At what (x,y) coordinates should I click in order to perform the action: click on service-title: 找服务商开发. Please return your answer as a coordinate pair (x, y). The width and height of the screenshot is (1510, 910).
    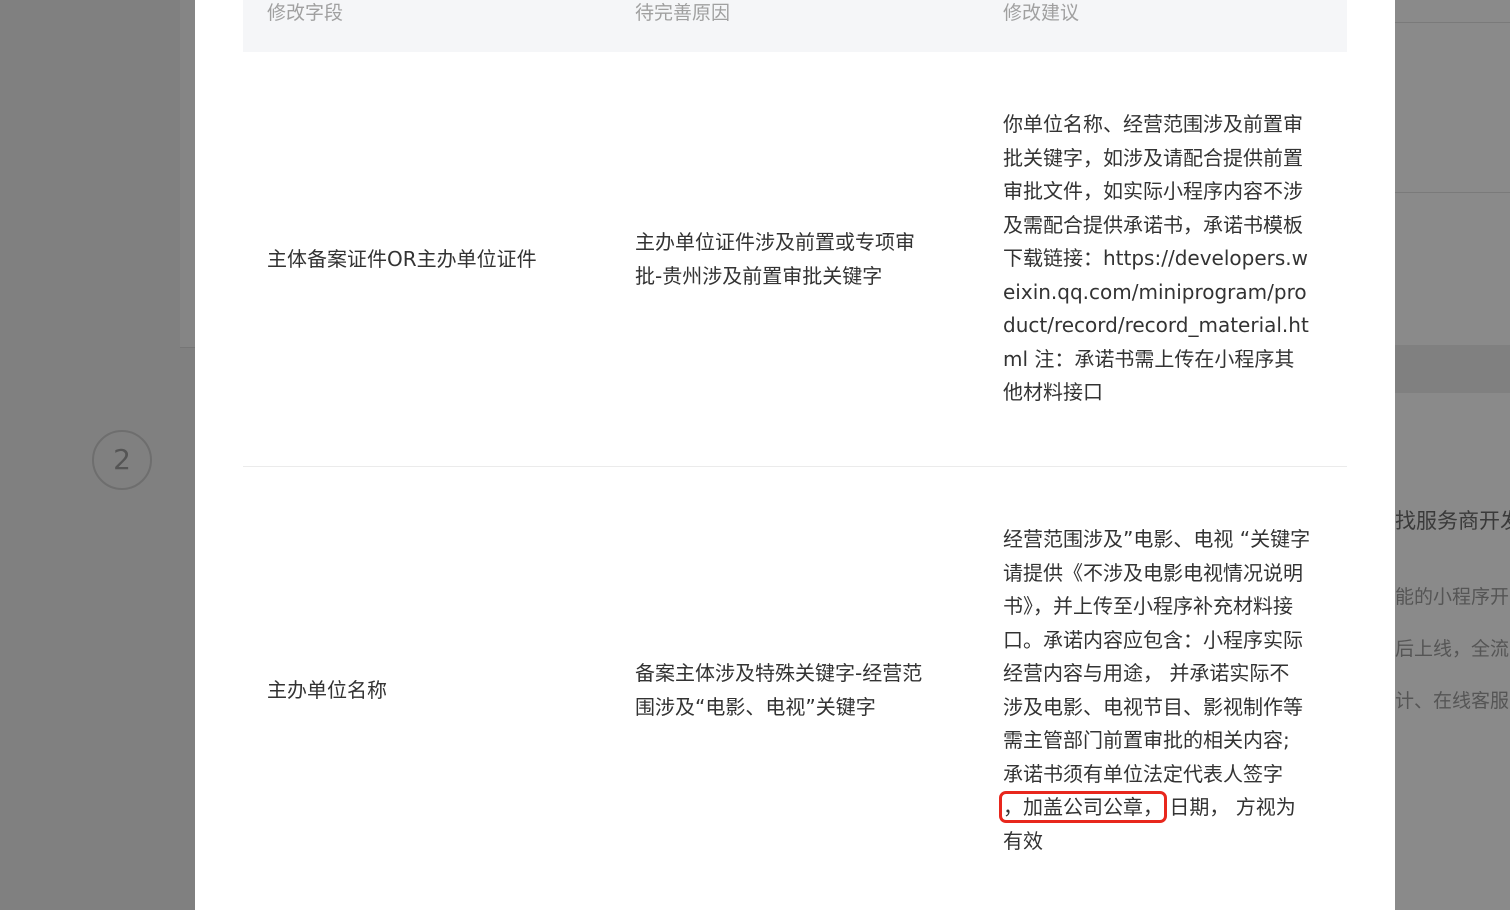
    Looking at the image, I should click on (1452, 521).